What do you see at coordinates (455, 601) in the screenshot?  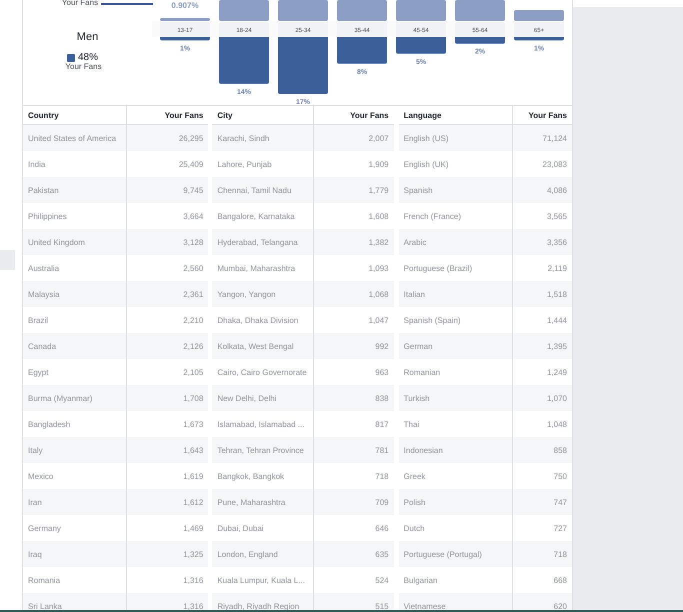 I see `table-cell: Vietnamese` at bounding box center [455, 601].